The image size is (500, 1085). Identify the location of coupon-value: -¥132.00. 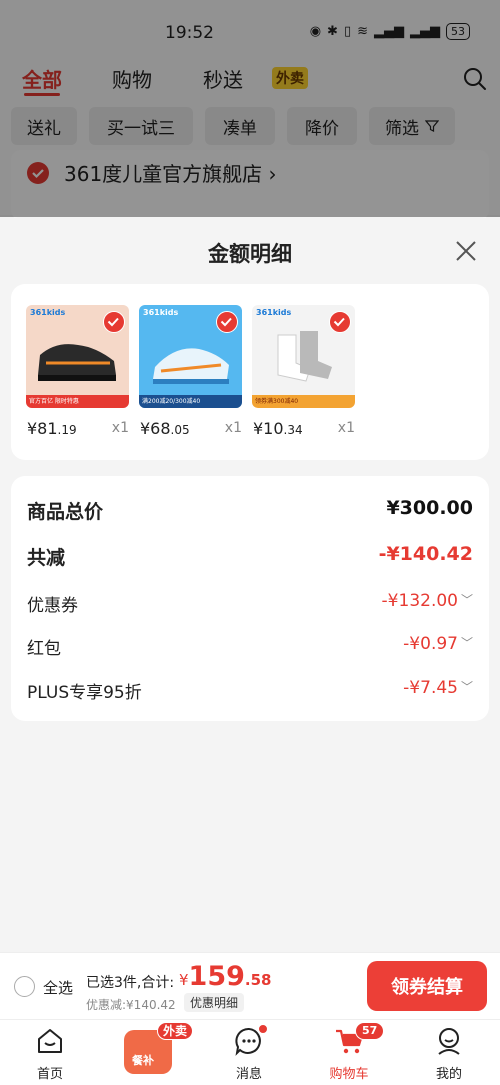
(419, 601).